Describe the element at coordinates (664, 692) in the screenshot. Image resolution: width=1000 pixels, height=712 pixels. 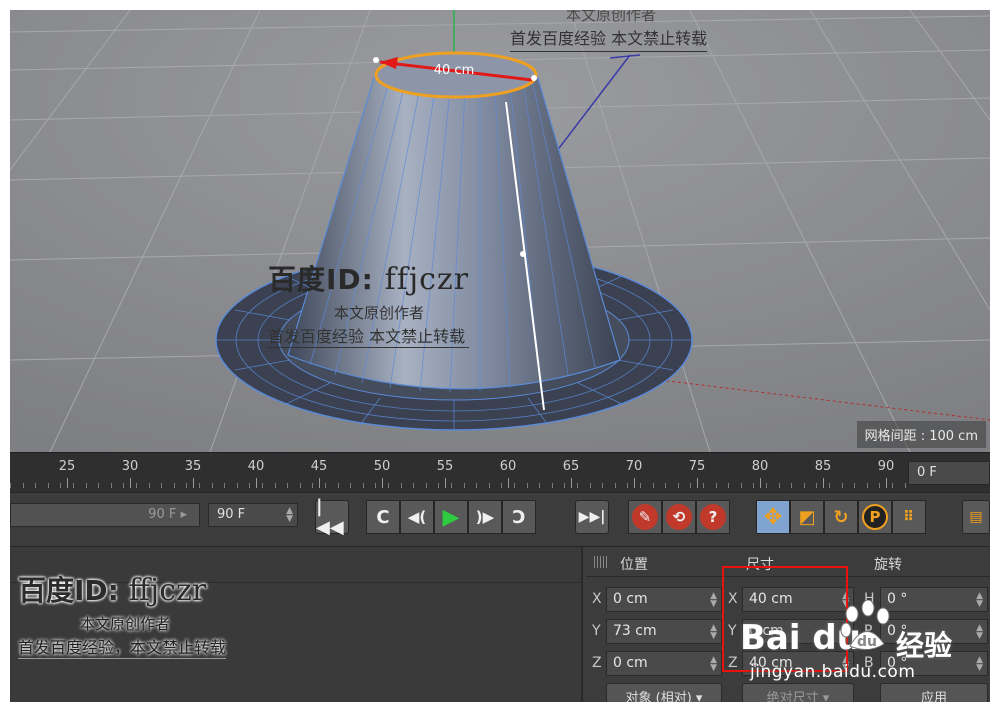
I see `coord-mode-dropdown: 对象 (相对) ▾` at that location.